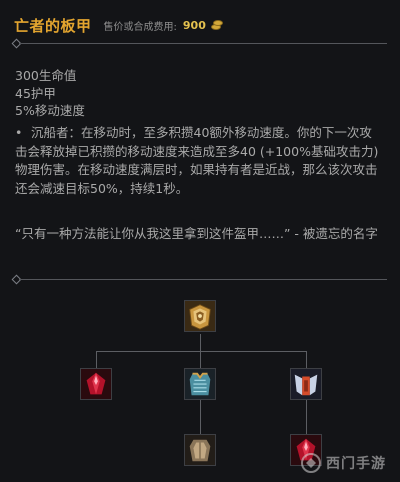  Describe the element at coordinates (196, 233) in the screenshot. I see `lore-quote: “只有一种方法能让你从我这里拿到这件盔甲……” - 被遗忘的名字` at that location.